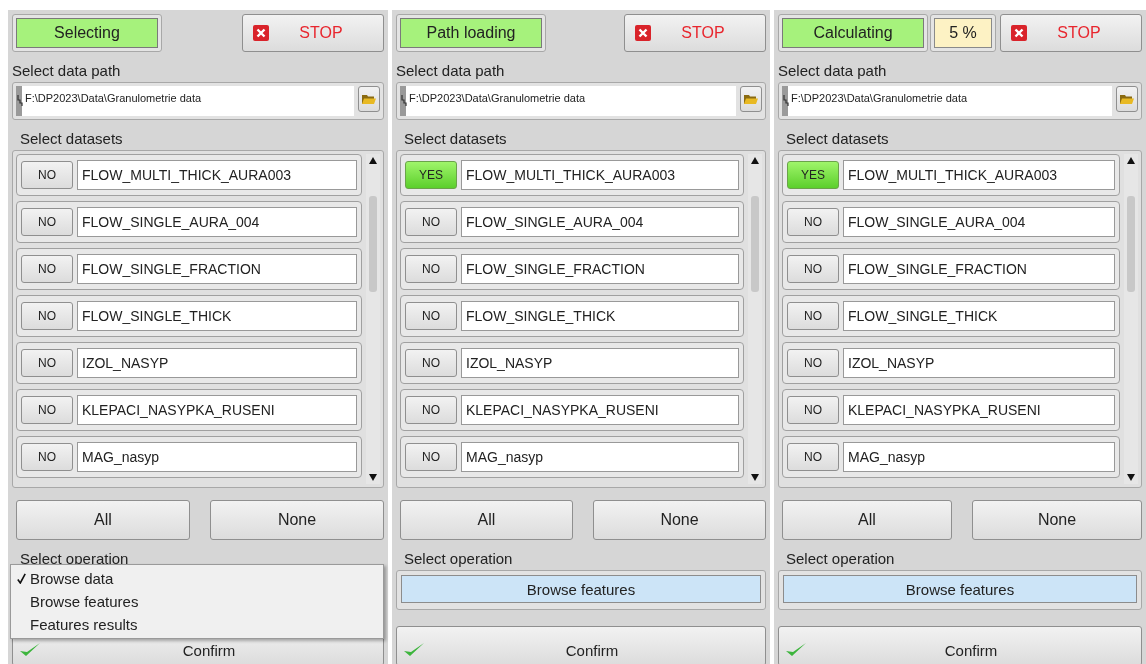  I want to click on menu-item: Browse data, so click(197, 578).